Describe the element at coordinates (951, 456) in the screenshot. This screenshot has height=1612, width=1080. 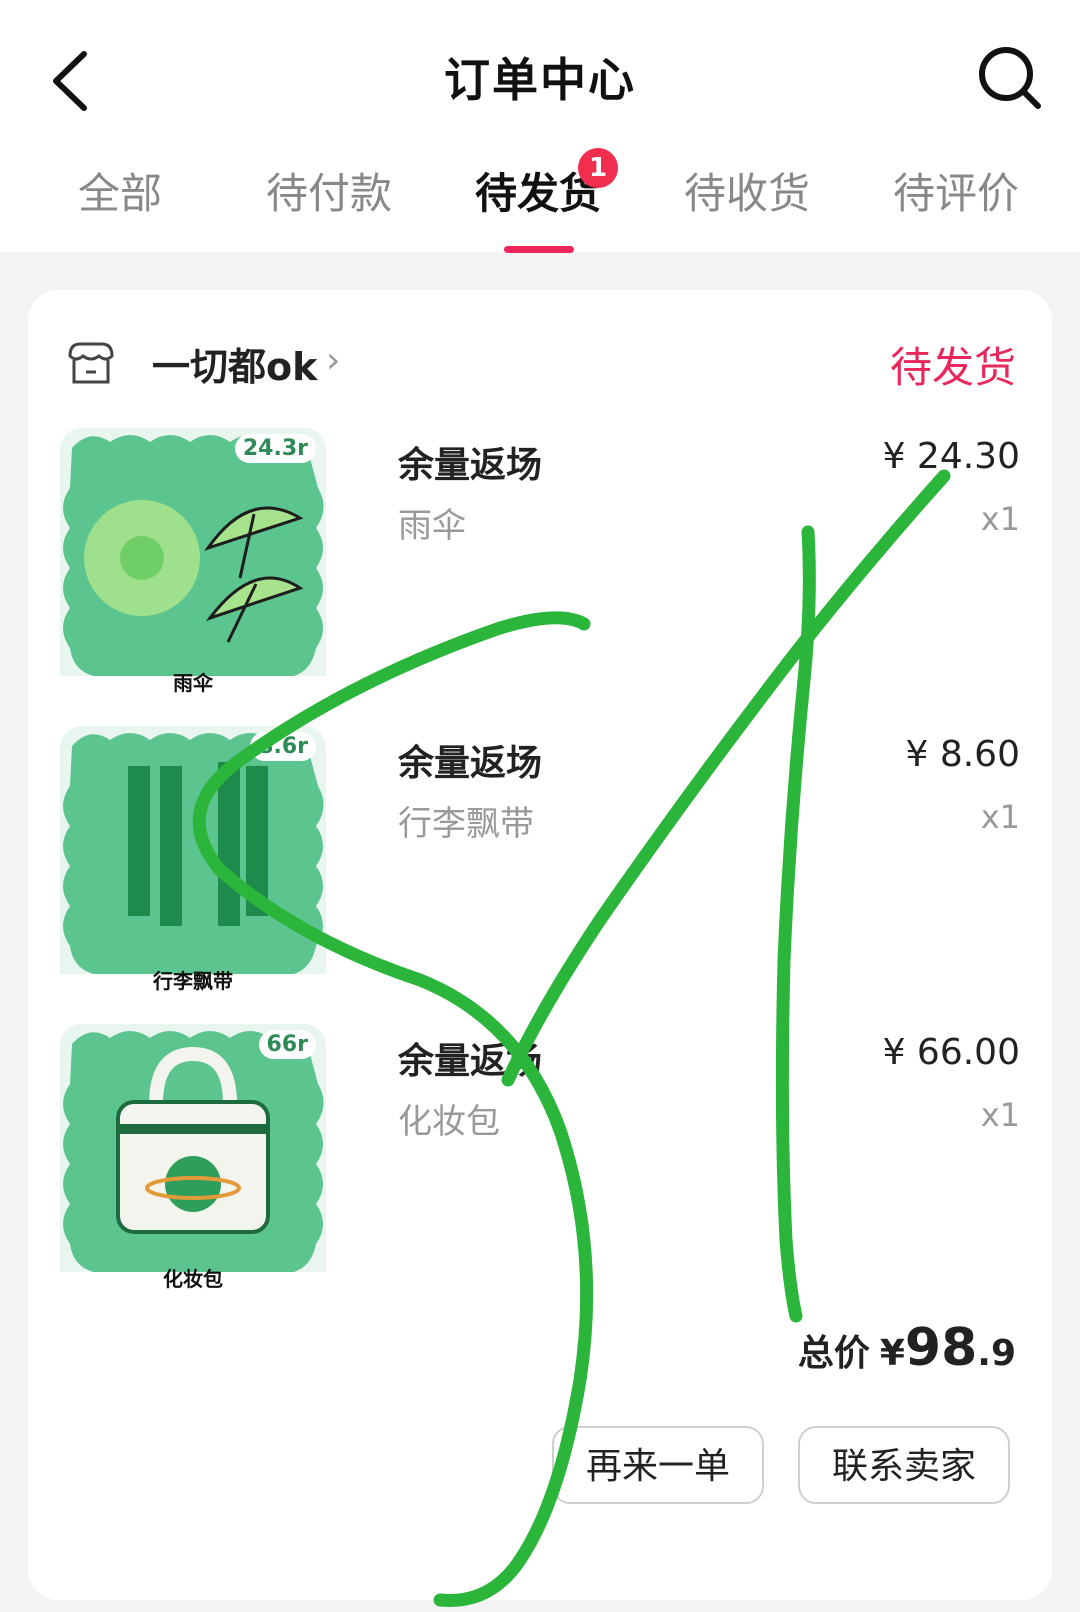
I see `item-price: ¥ 24.30` at that location.